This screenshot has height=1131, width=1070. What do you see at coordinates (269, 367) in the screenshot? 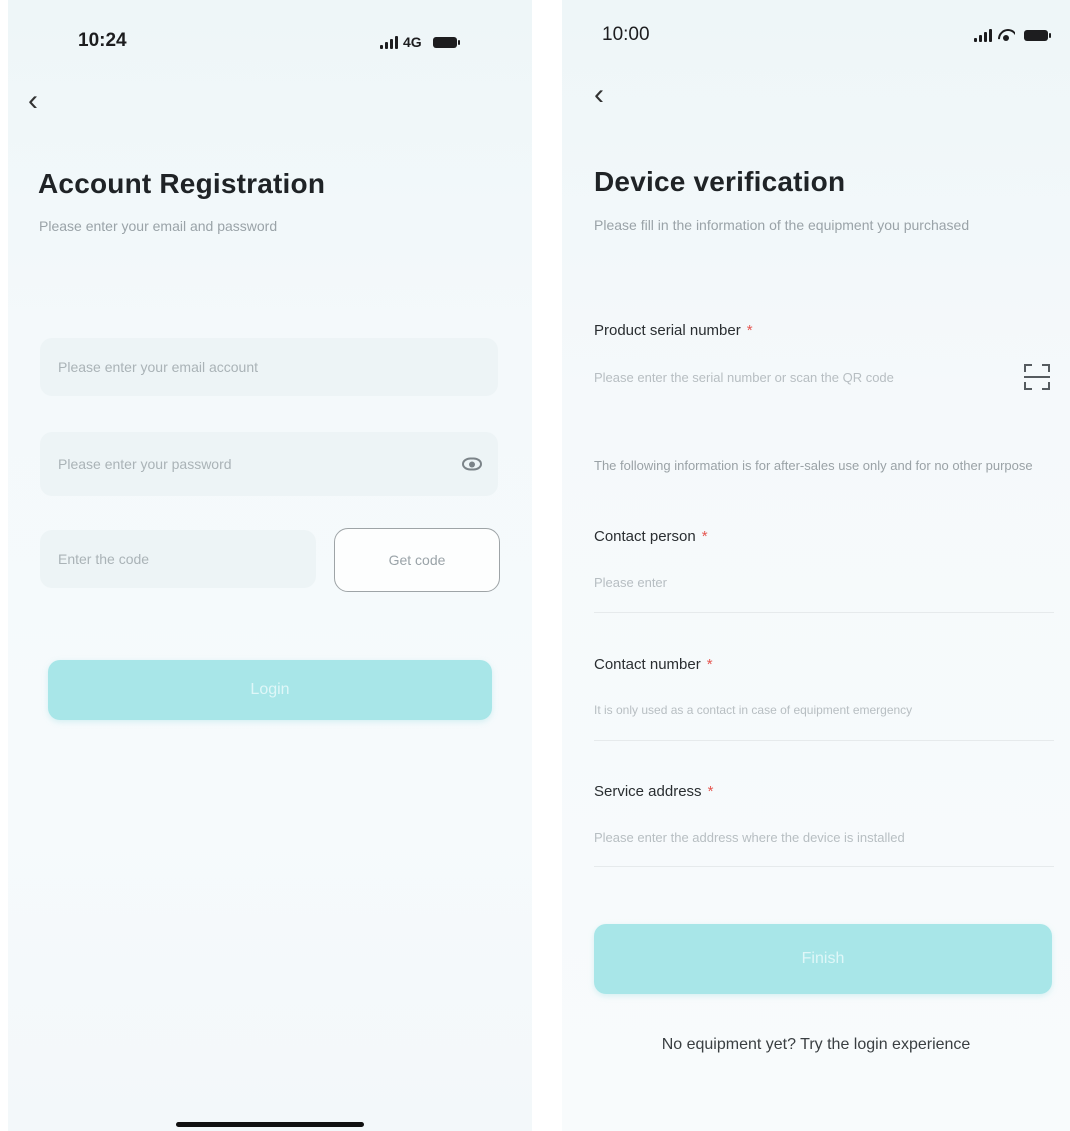
I see `email-input: Please enter your email account` at bounding box center [269, 367].